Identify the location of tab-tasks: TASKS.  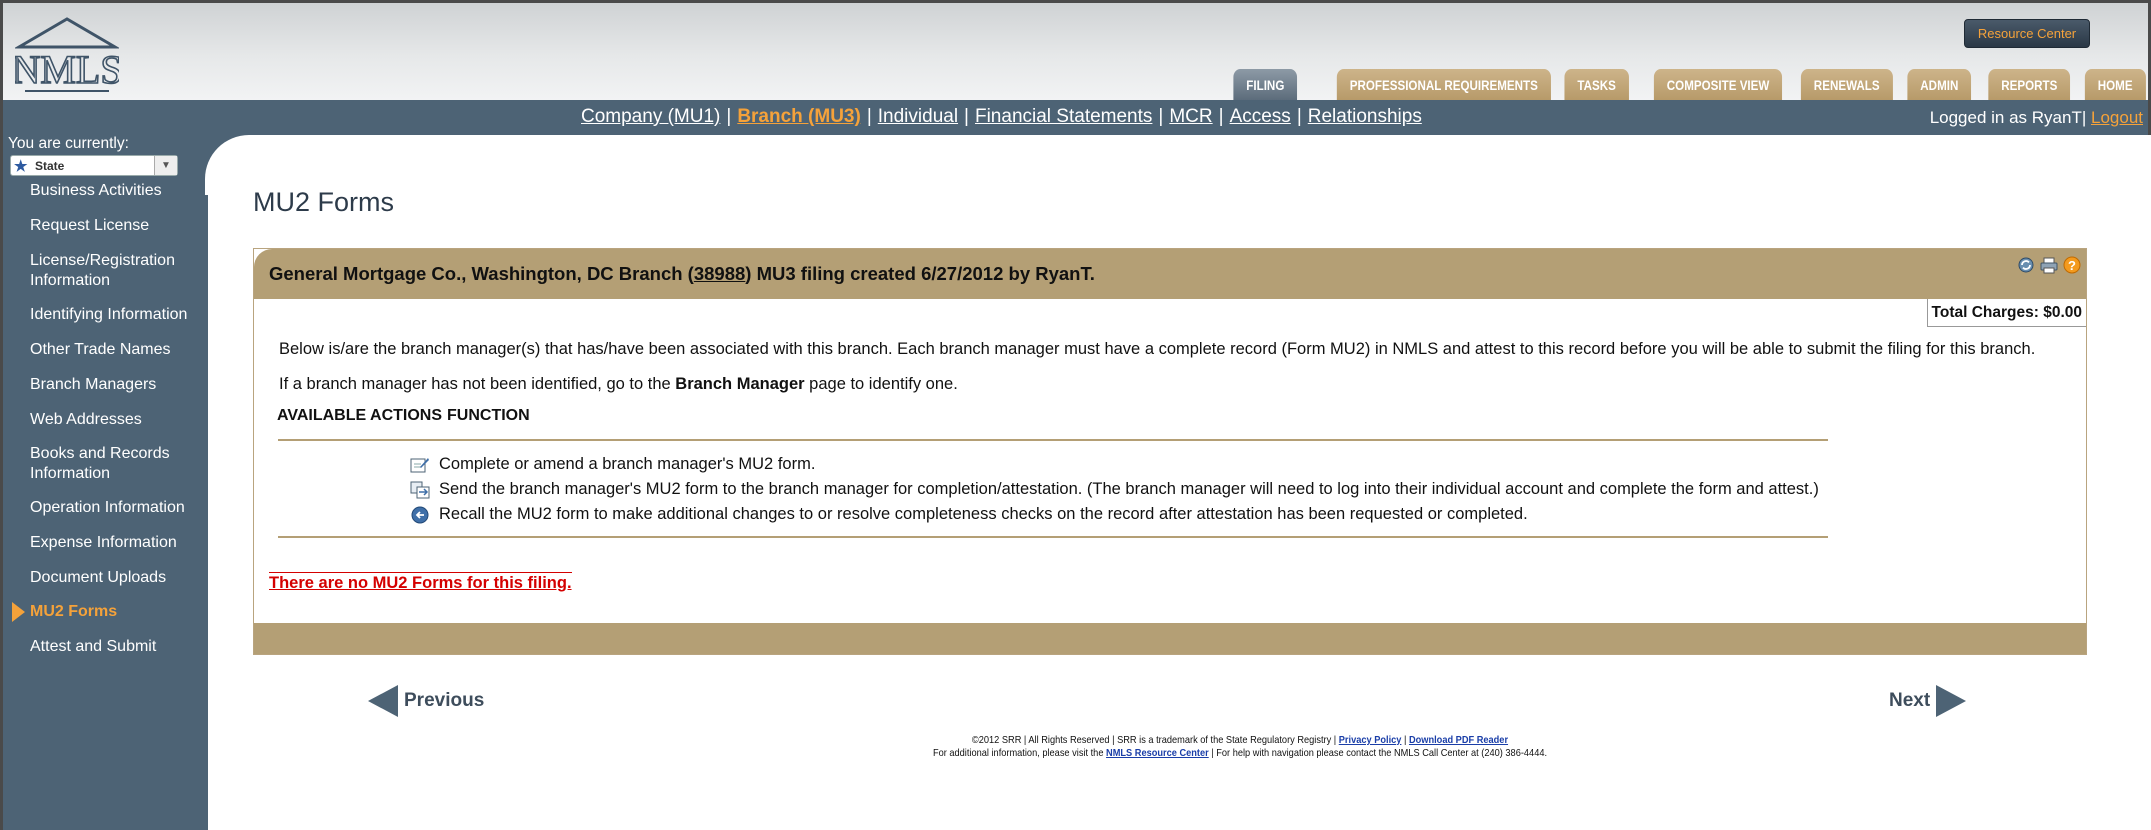
(1597, 84).